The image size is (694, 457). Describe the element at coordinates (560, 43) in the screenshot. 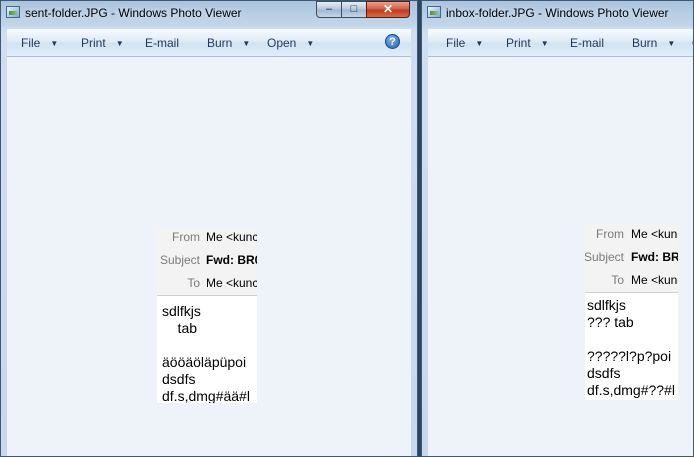

I see `command-bar: File▼ Print▼ E-mail Burn▼ O` at that location.